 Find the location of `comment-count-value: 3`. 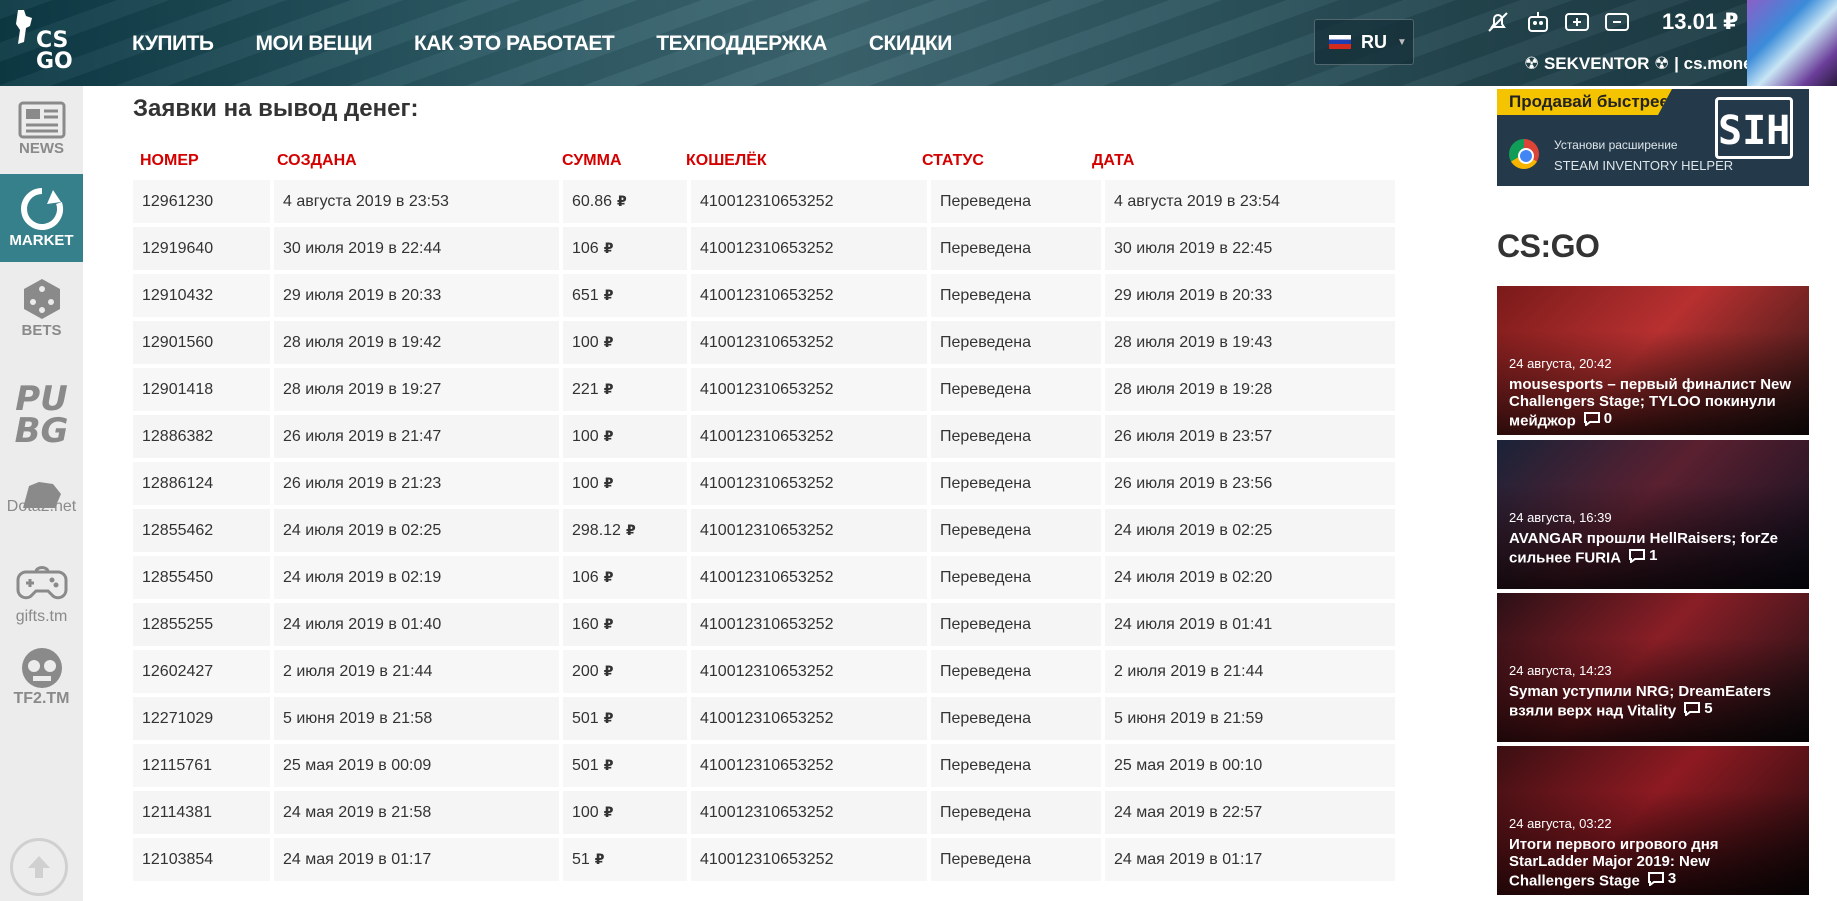

comment-count-value: 3 is located at coordinates (1672, 878).